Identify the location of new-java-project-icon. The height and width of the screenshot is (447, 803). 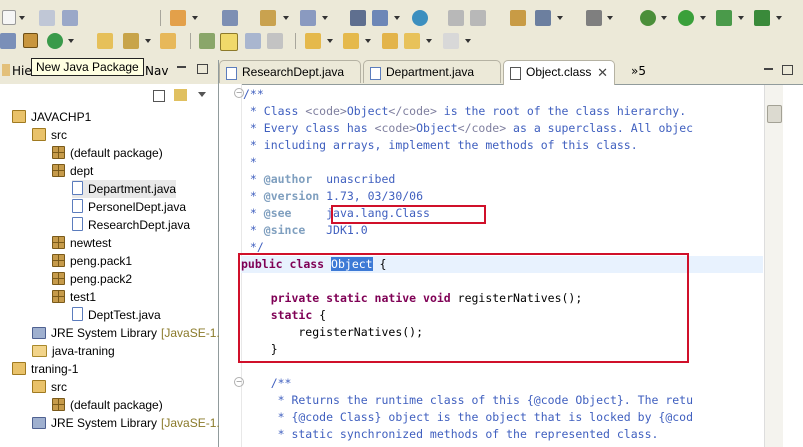
(8, 41).